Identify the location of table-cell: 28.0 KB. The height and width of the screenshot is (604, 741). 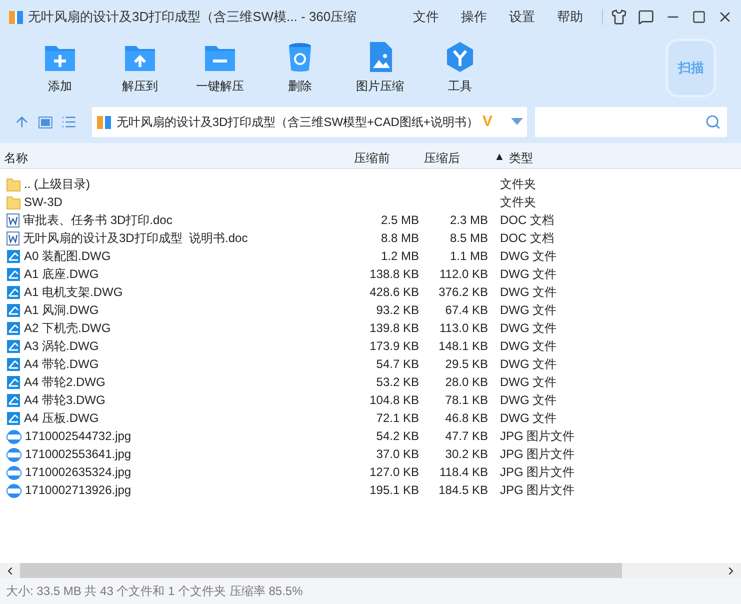
(466, 382).